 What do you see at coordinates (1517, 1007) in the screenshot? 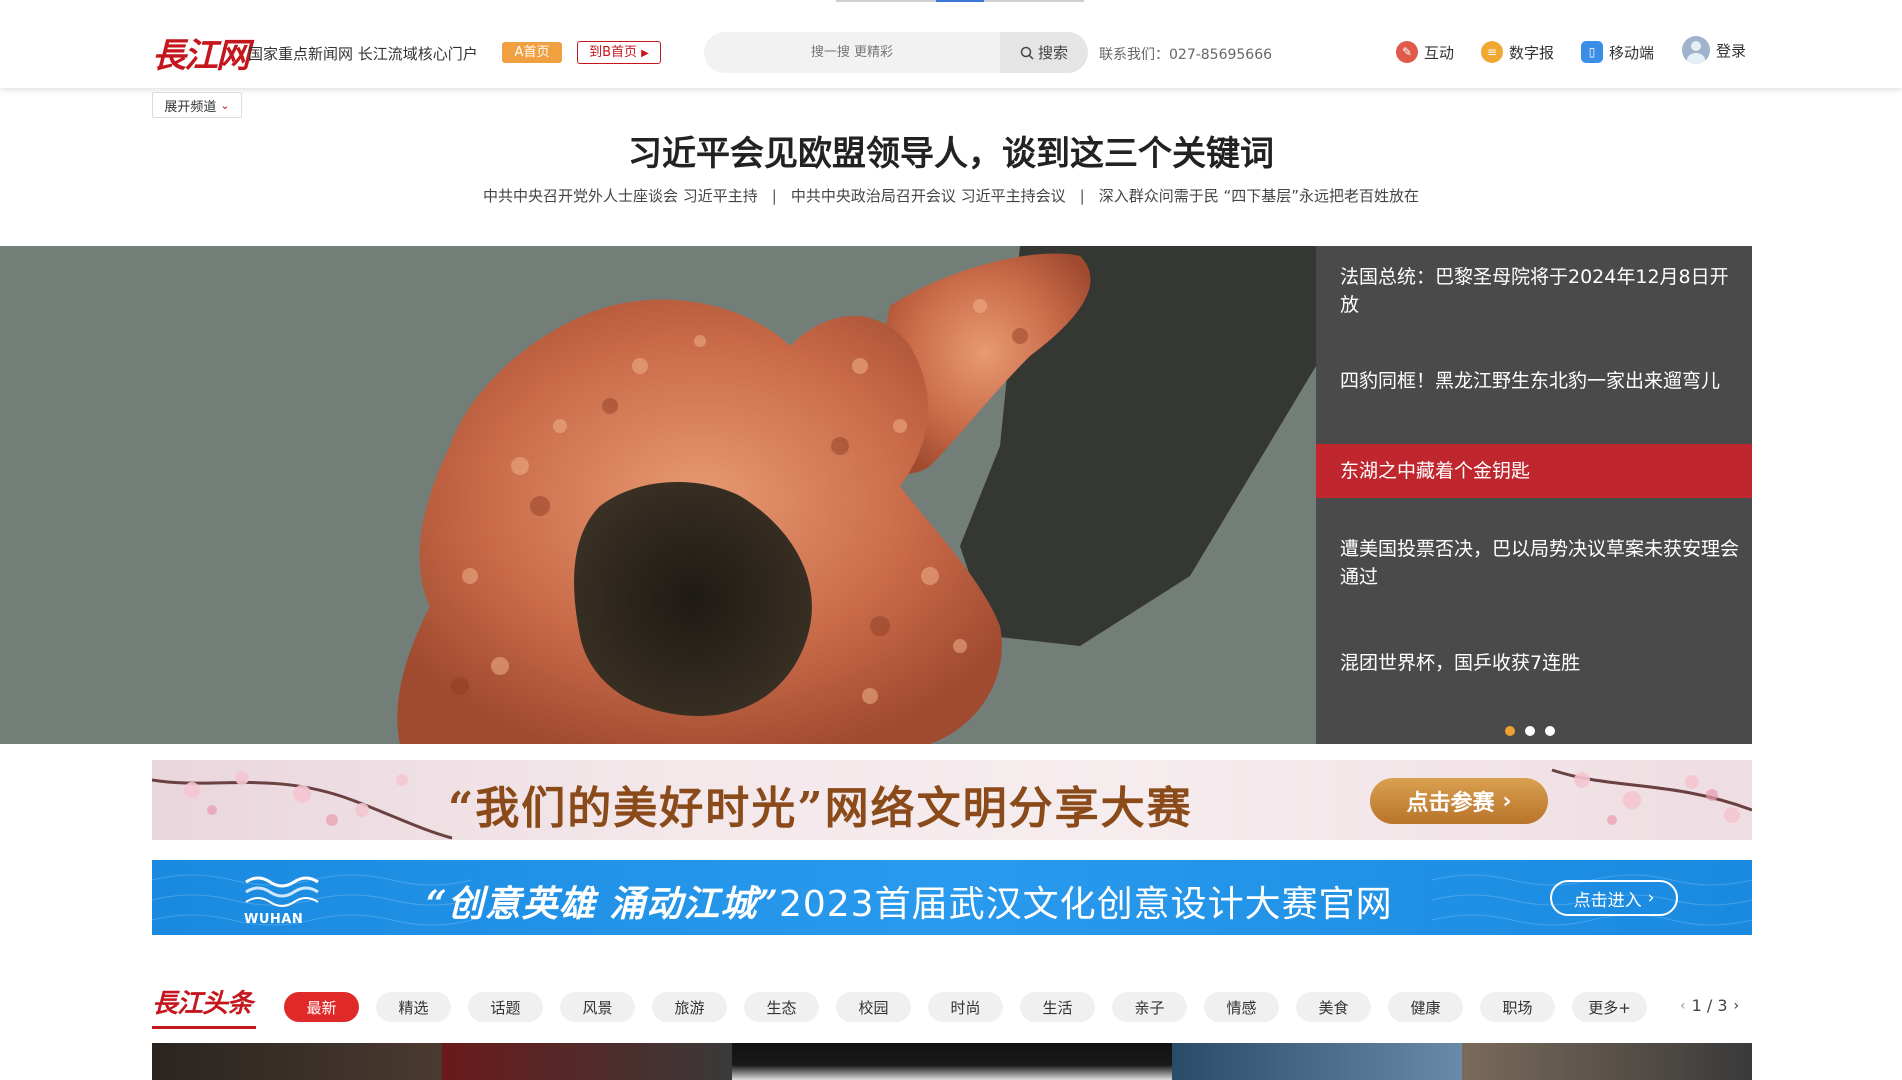
I see `tab-career: 职场` at bounding box center [1517, 1007].